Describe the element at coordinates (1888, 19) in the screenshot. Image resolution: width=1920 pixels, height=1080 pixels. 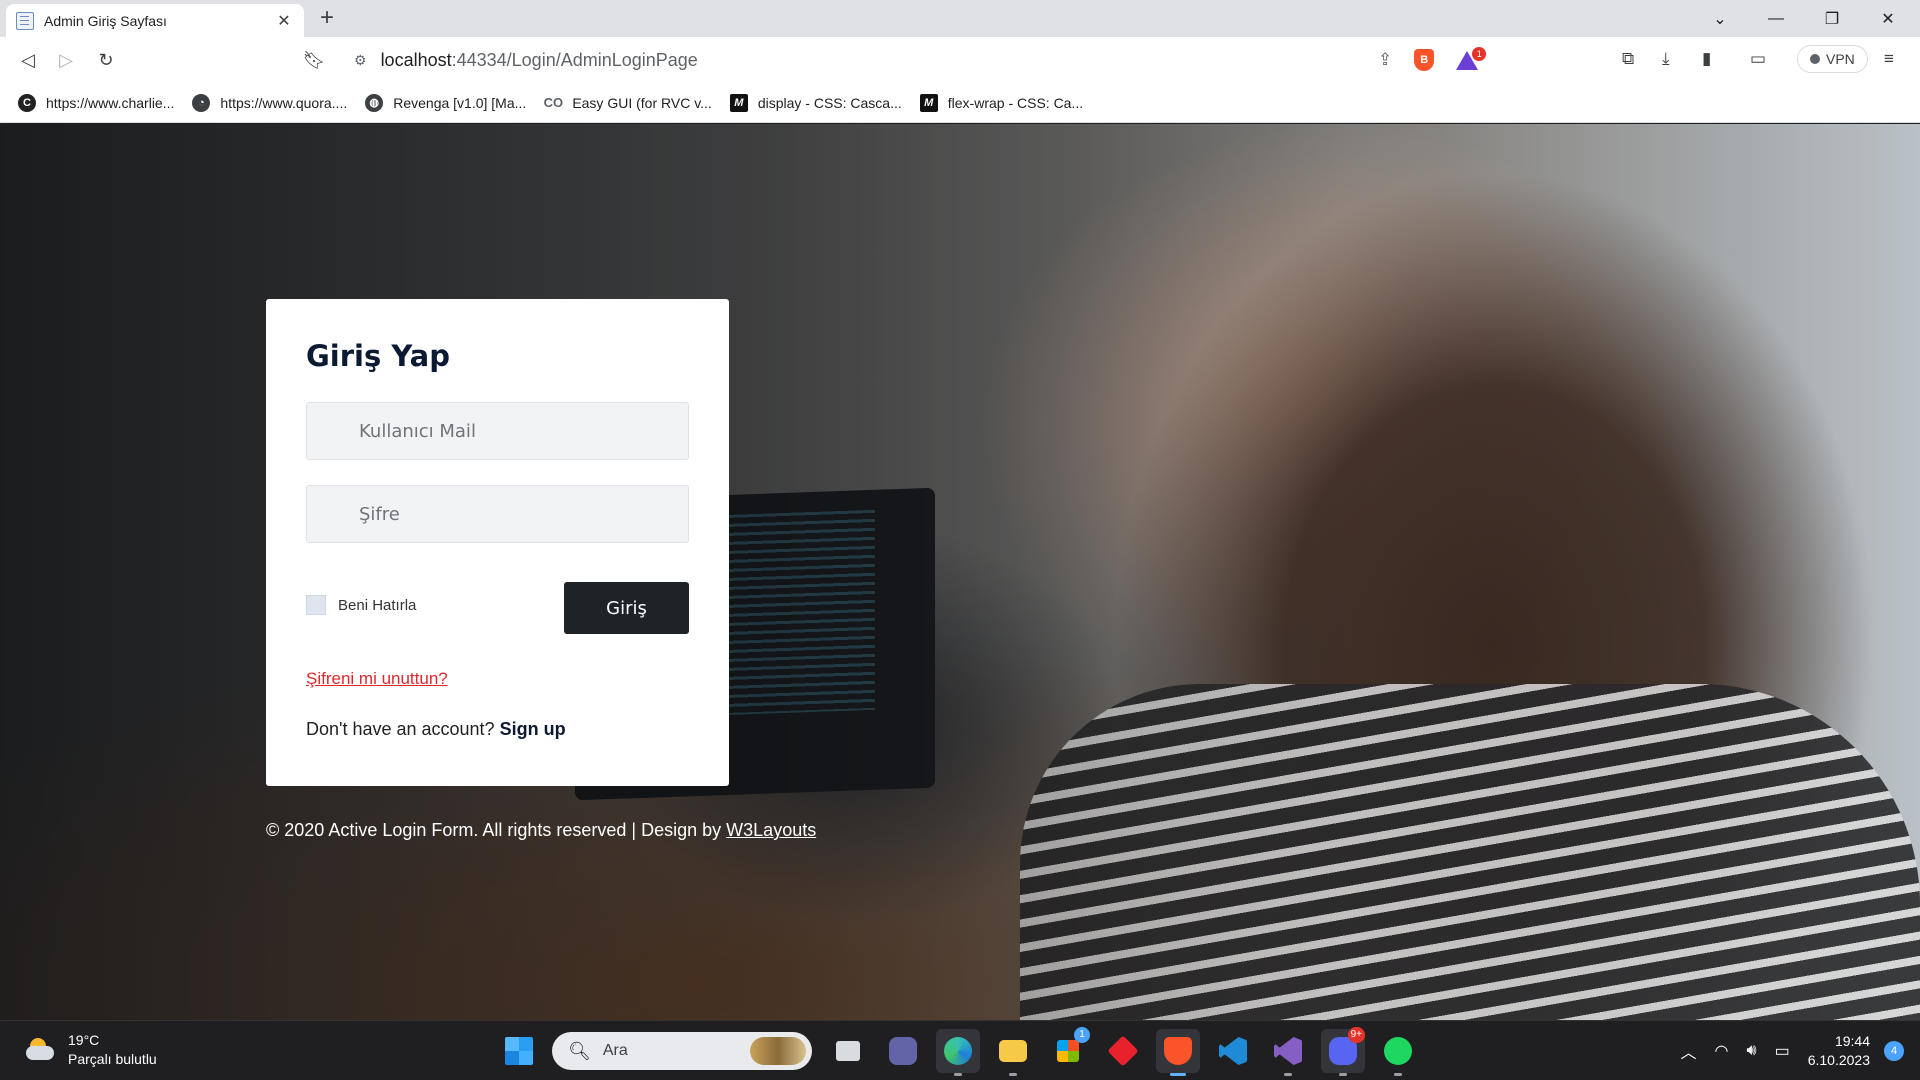
I see `close-window-icon: ✕` at that location.